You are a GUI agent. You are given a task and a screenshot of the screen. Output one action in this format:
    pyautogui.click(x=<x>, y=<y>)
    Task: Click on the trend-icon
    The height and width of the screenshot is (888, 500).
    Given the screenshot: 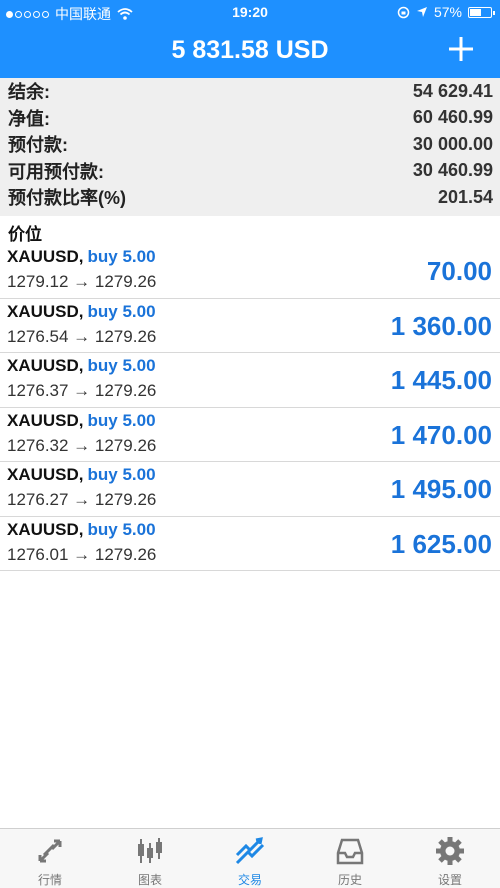 What is the action you would take?
    pyautogui.click(x=250, y=851)
    